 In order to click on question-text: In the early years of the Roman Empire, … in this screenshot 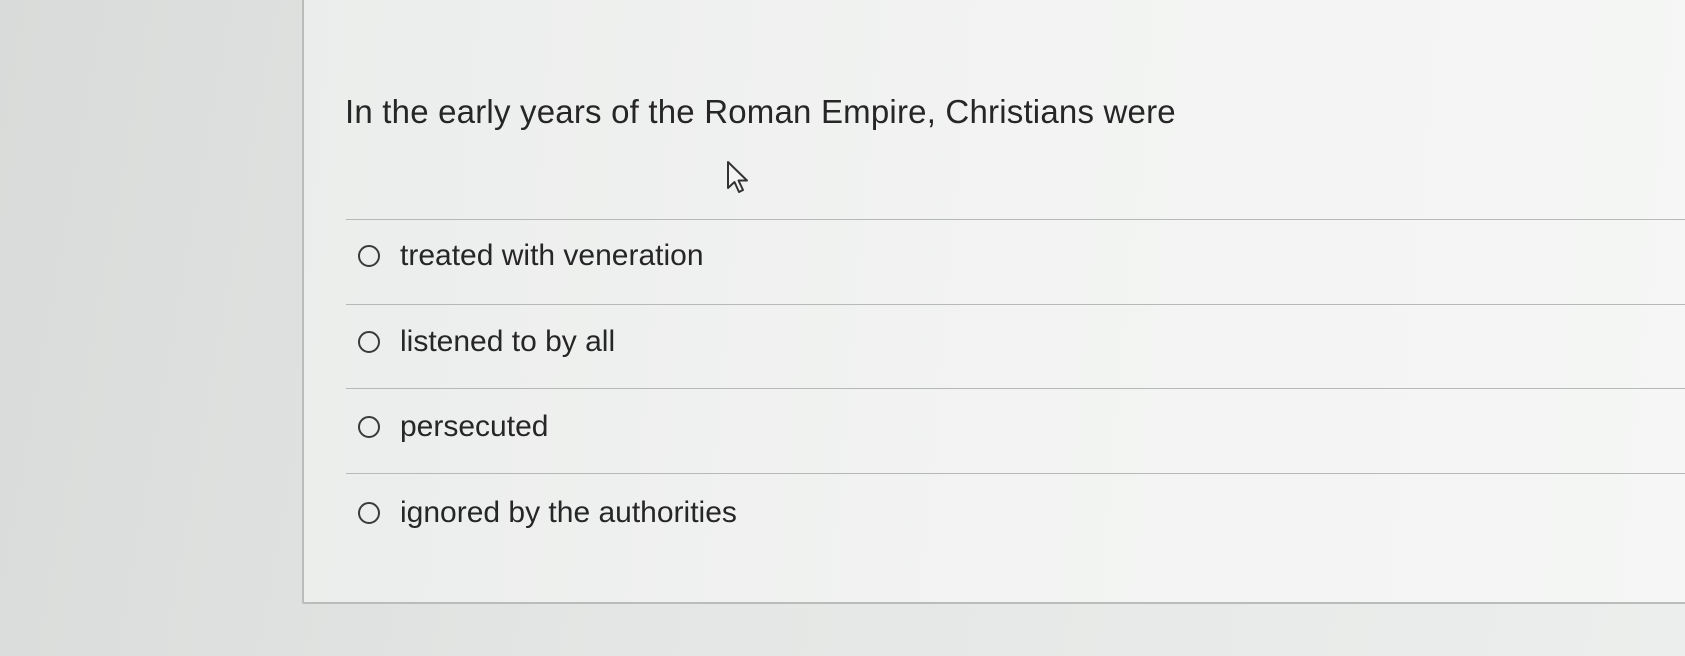, I will do `click(760, 111)`.